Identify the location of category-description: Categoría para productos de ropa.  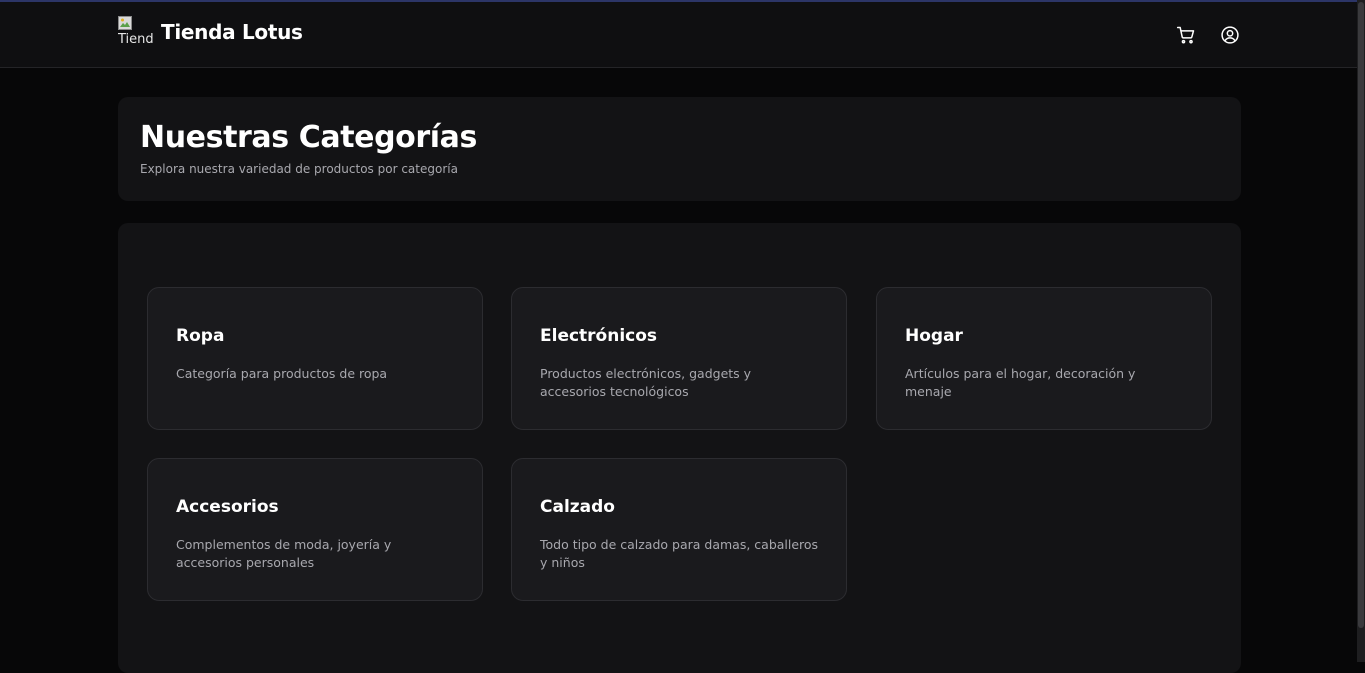
(282, 373).